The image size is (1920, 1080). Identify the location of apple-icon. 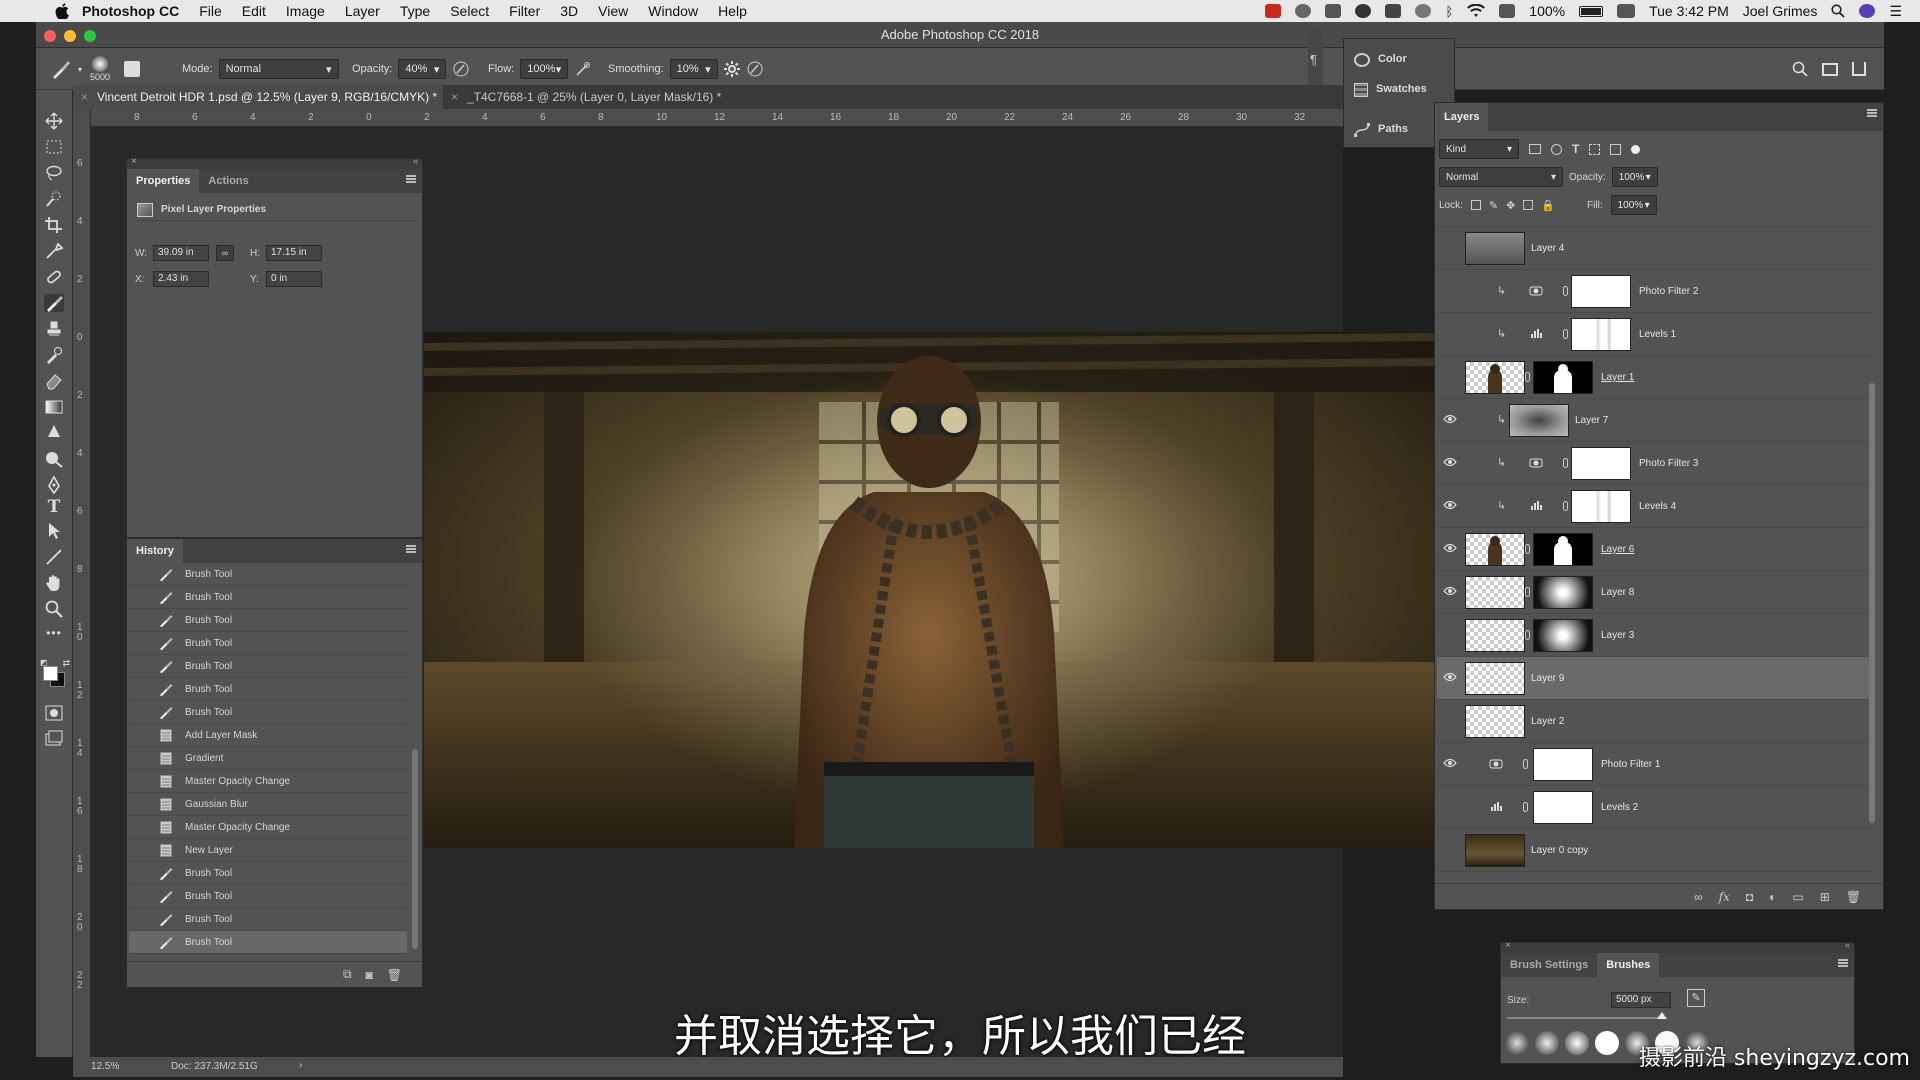
(62, 11).